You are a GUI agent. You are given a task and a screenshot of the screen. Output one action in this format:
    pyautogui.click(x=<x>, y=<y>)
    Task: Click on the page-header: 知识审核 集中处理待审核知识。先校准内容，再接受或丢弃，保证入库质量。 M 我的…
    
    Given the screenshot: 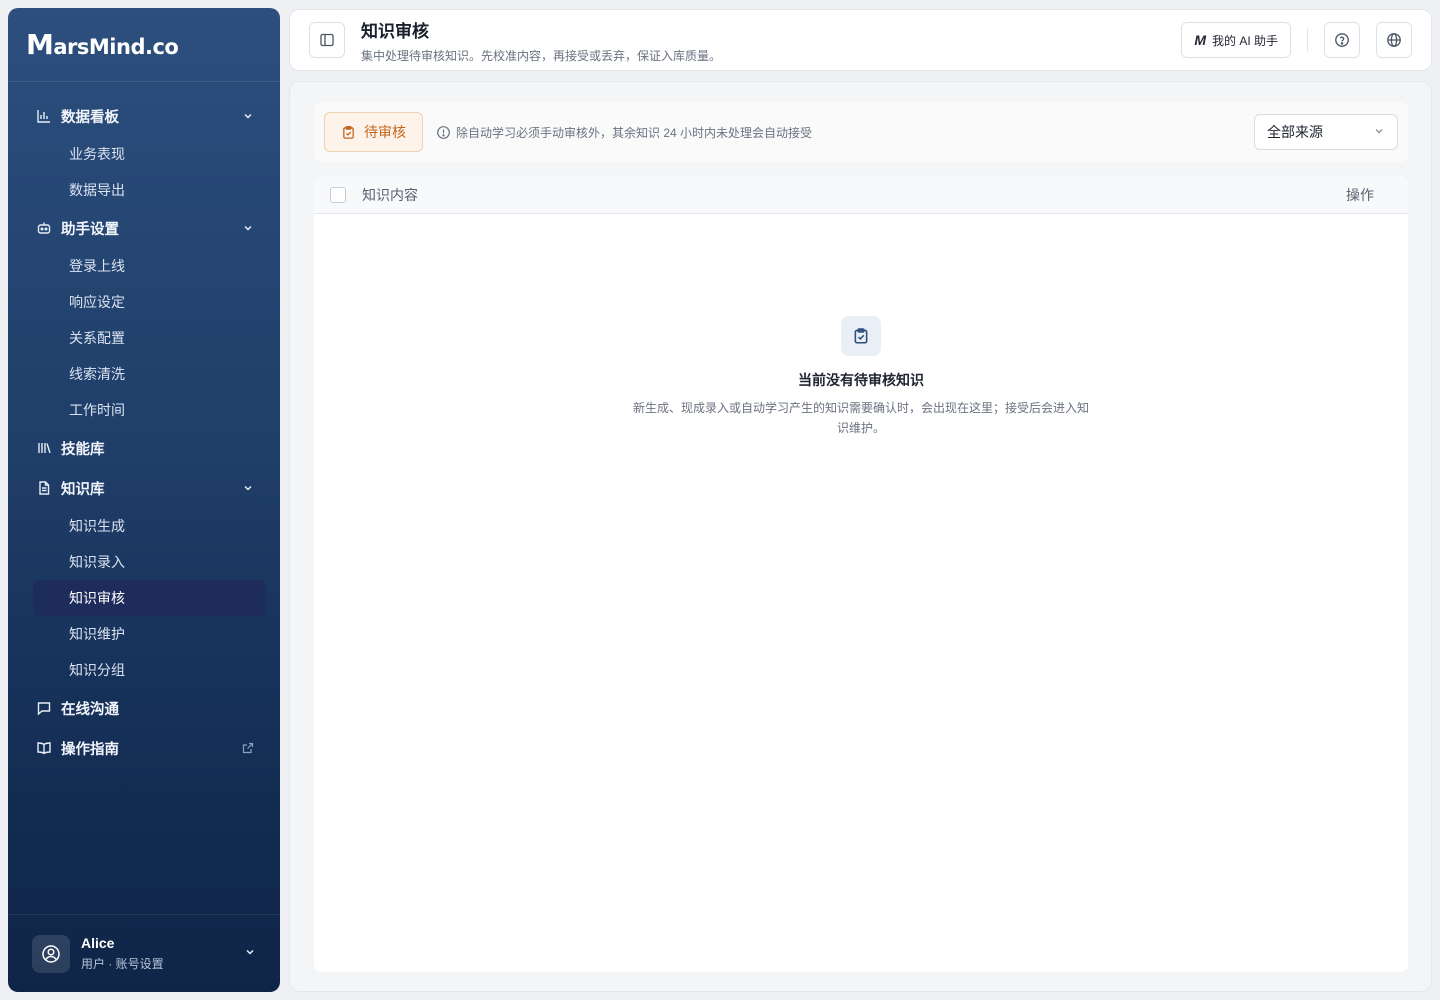 What is the action you would take?
    pyautogui.click(x=860, y=40)
    